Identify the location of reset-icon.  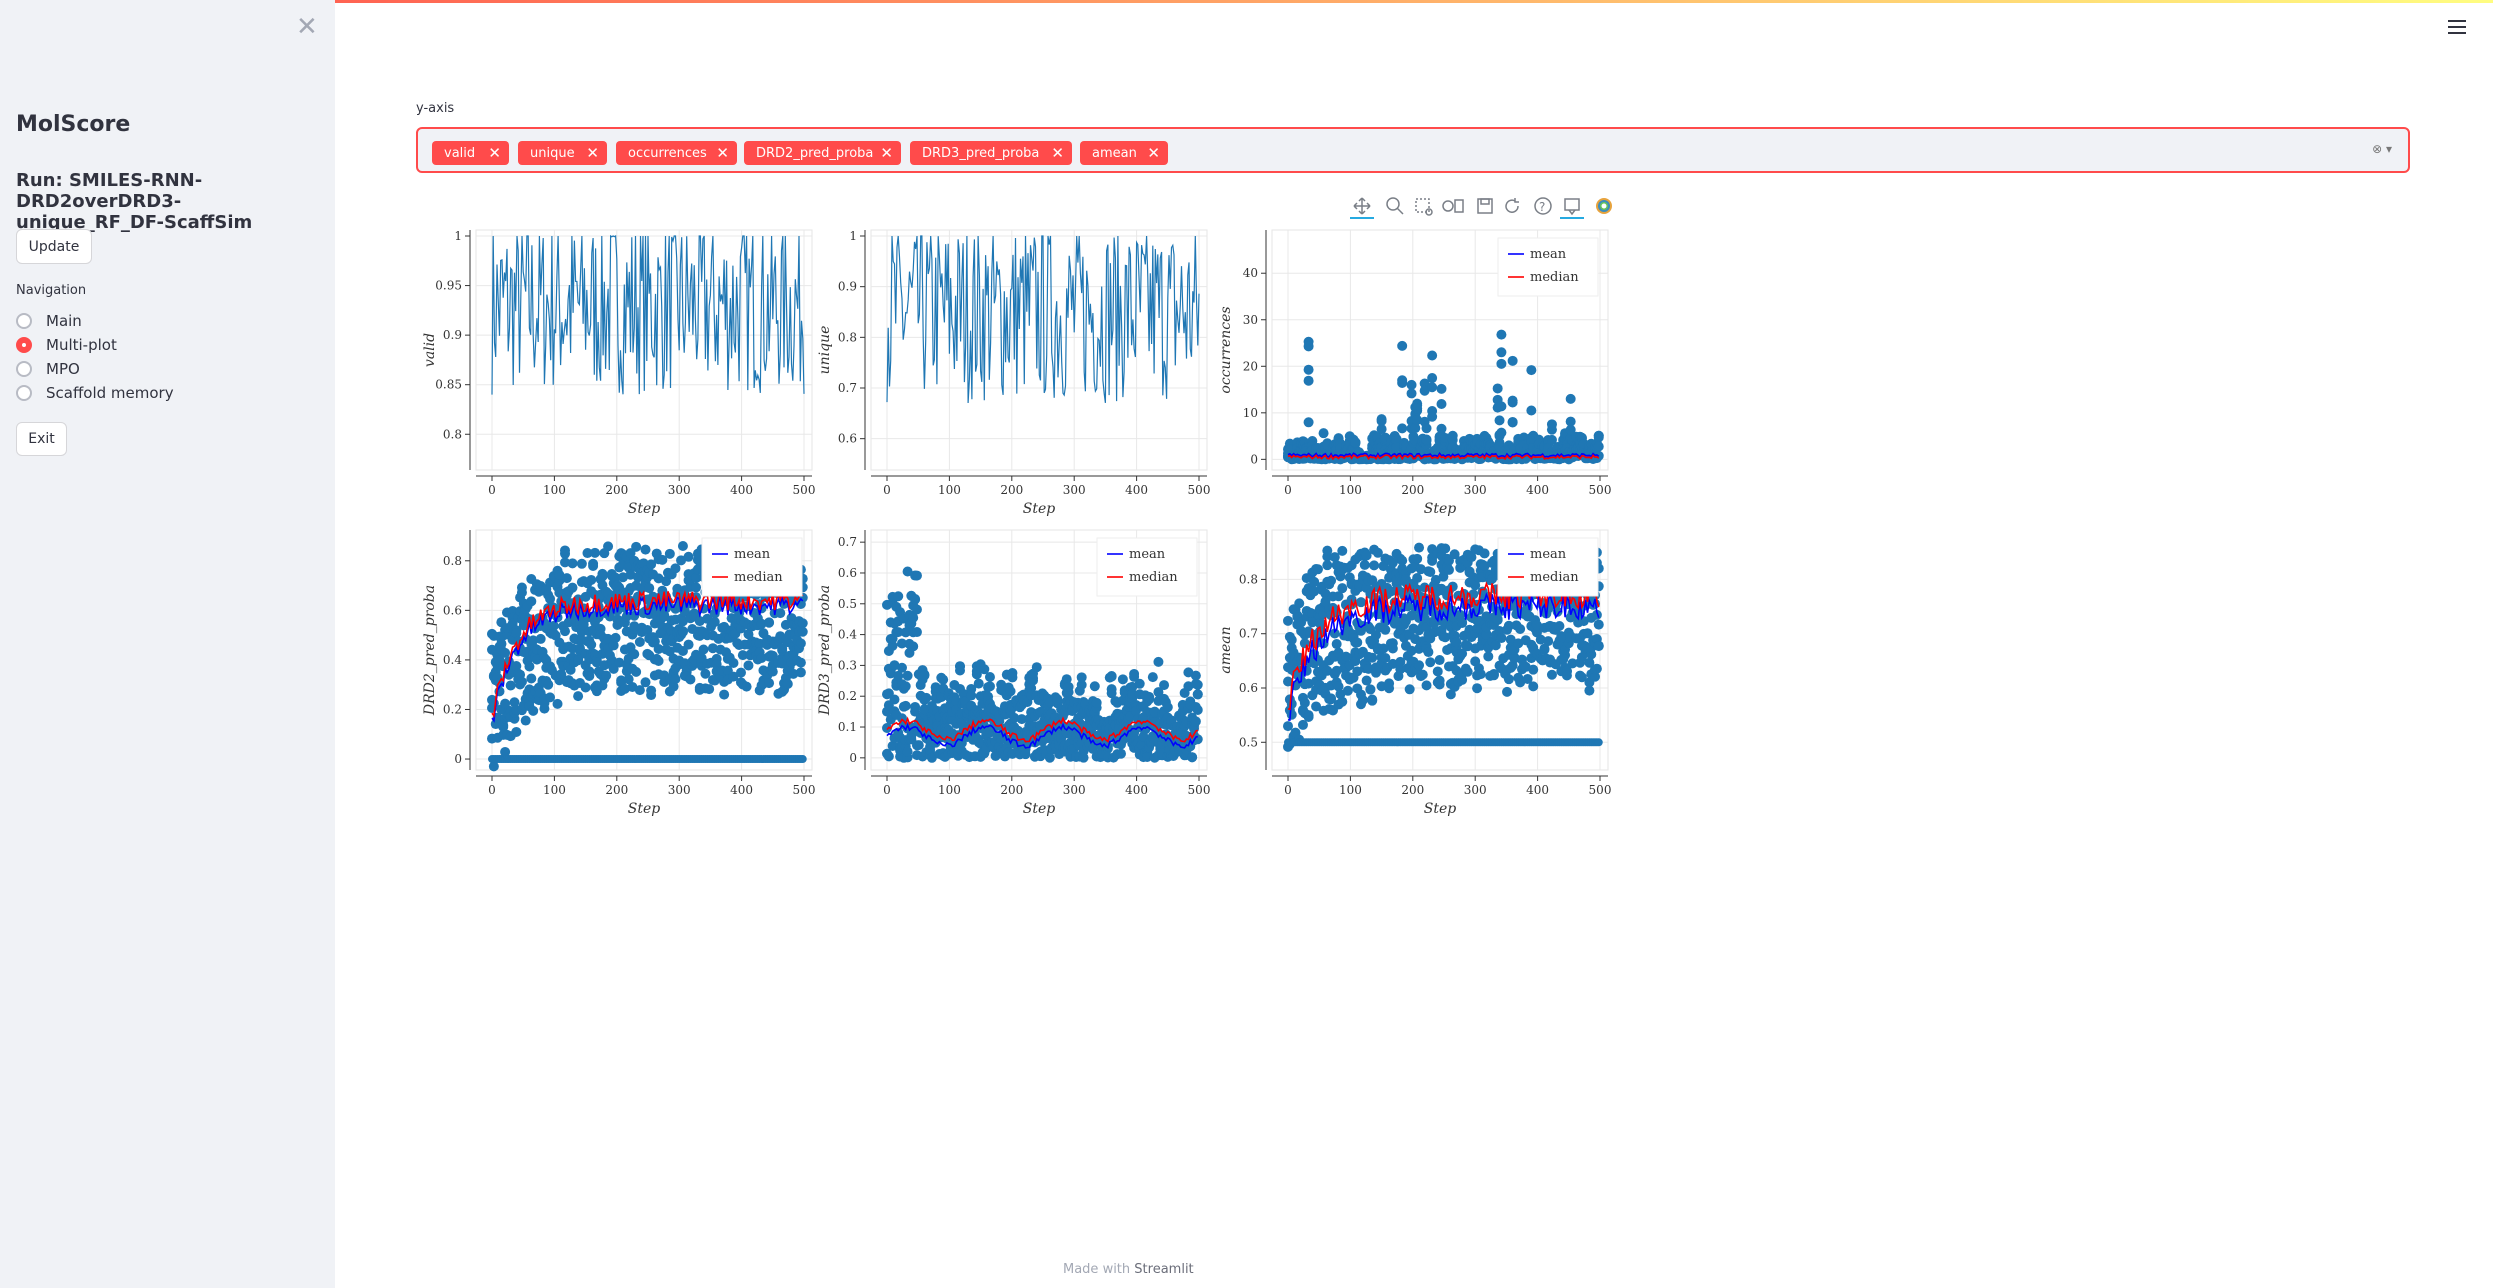
(1512, 205).